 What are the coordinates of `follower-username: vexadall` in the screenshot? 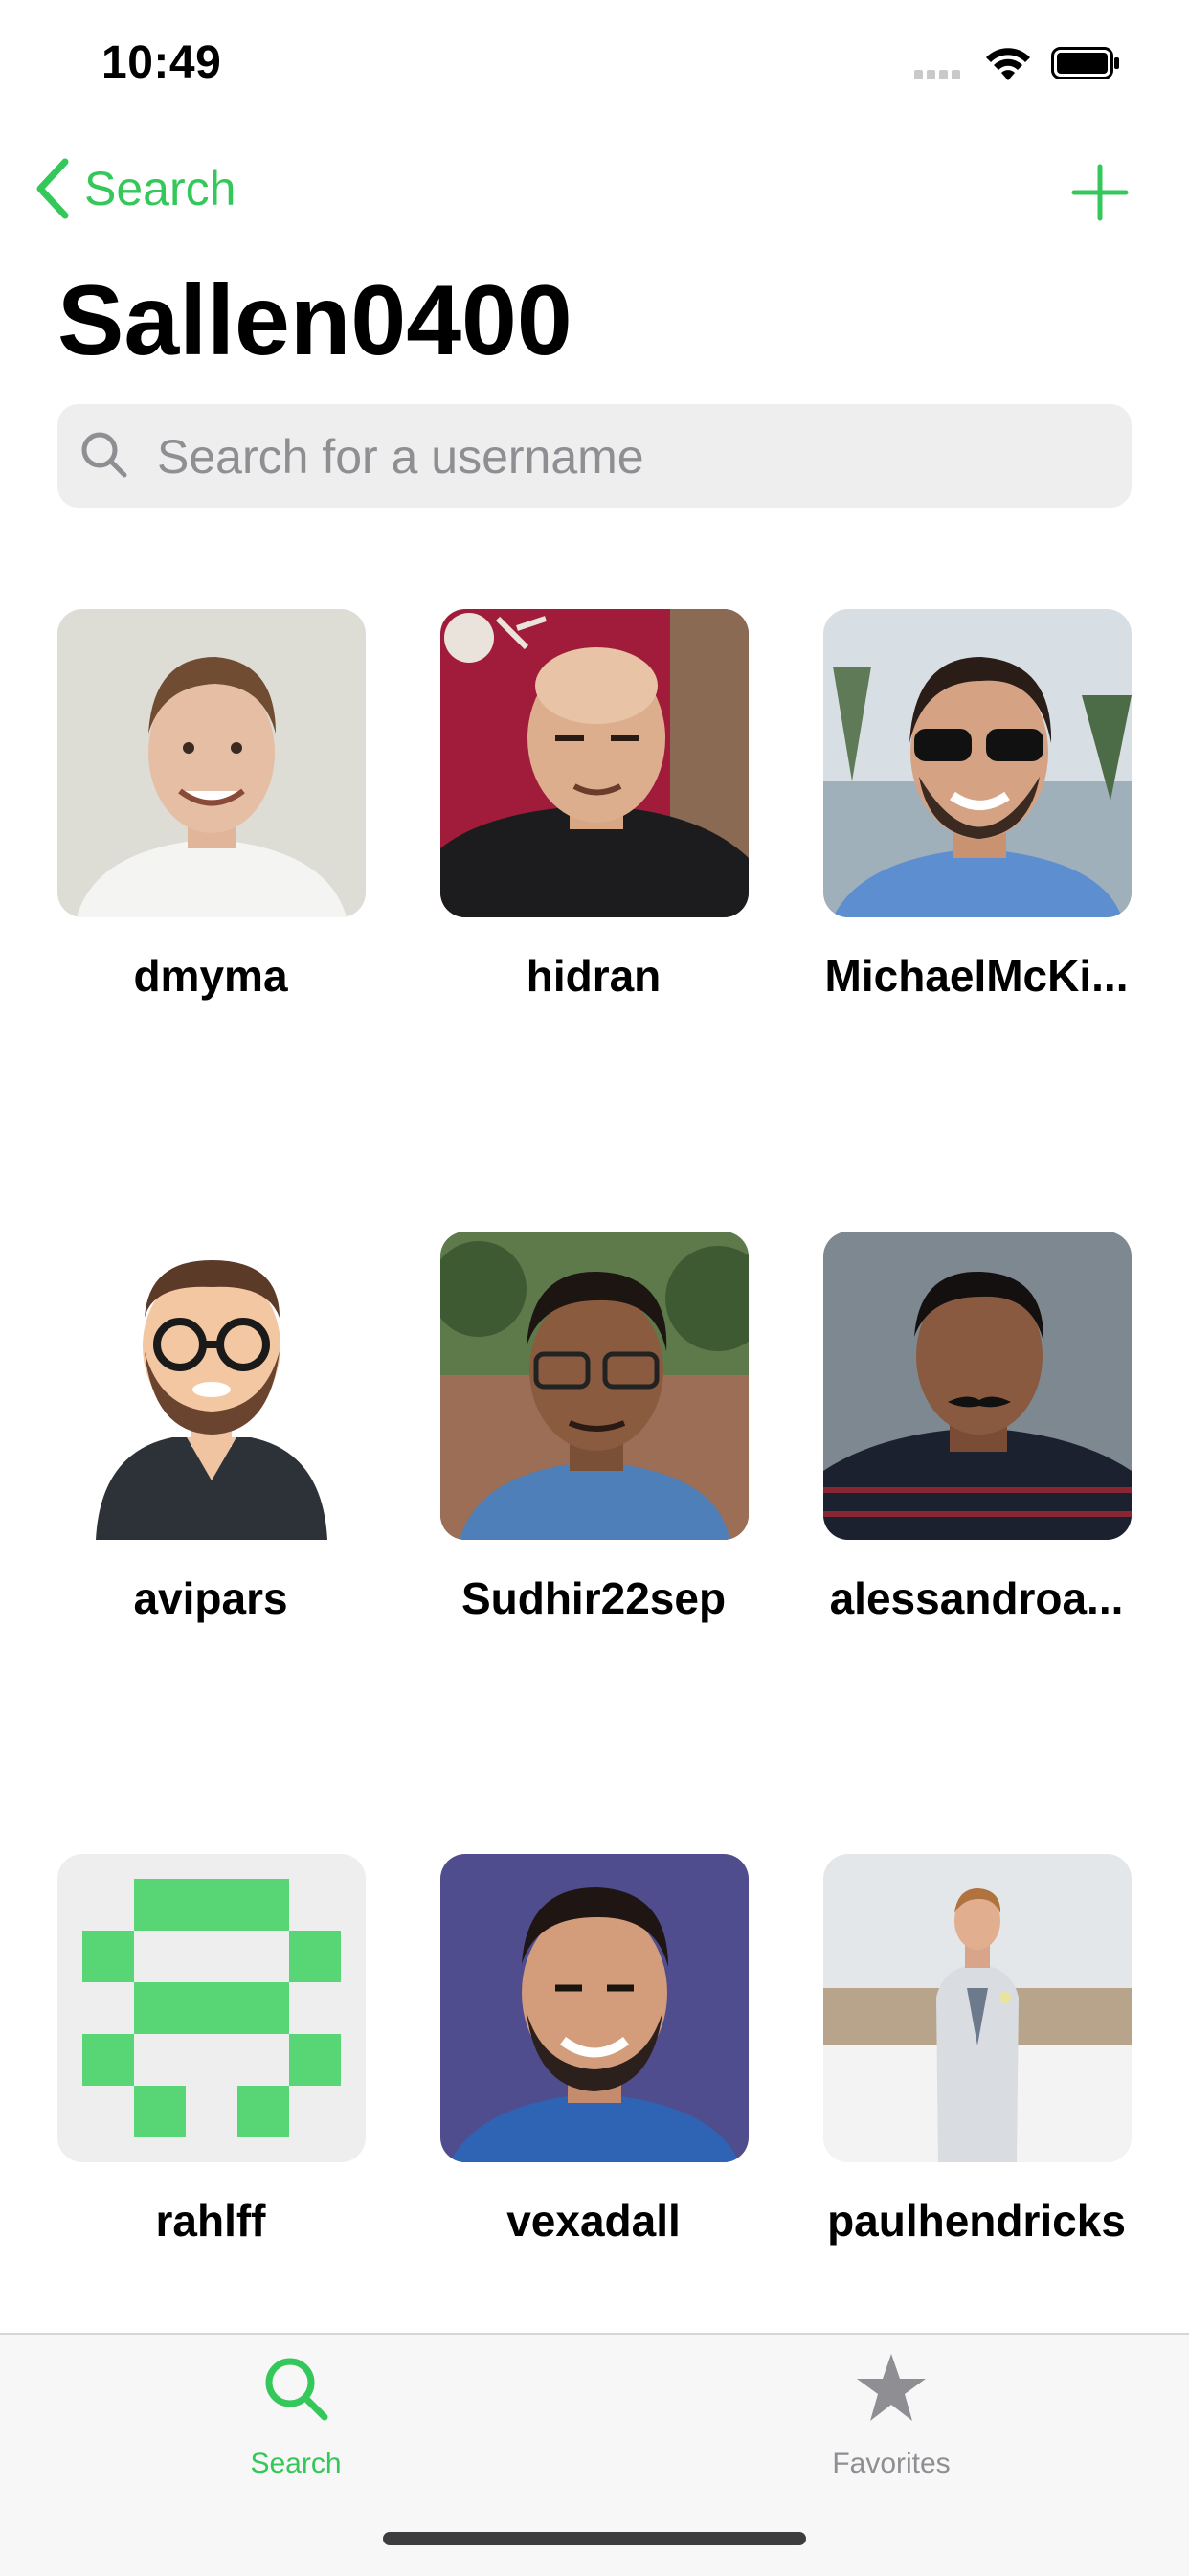 It's located at (593, 2221).